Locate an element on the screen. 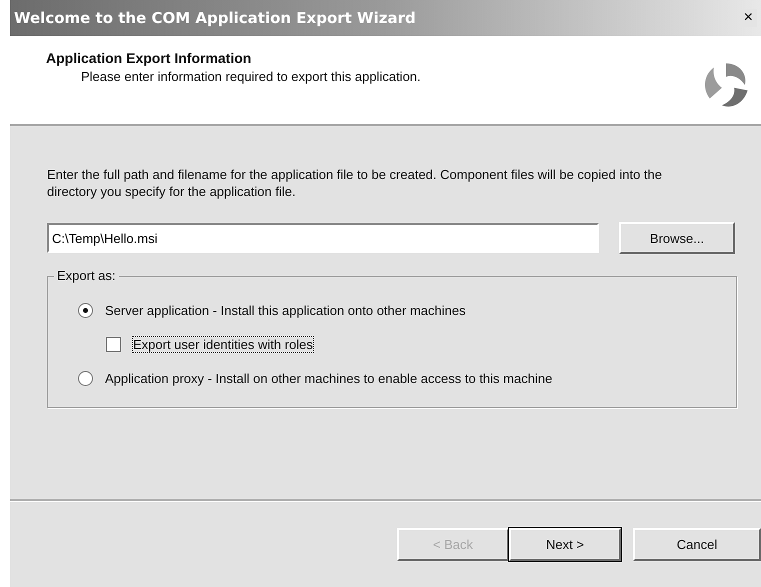 This screenshot has height=587, width=761. checkbox is located at coordinates (113, 344).